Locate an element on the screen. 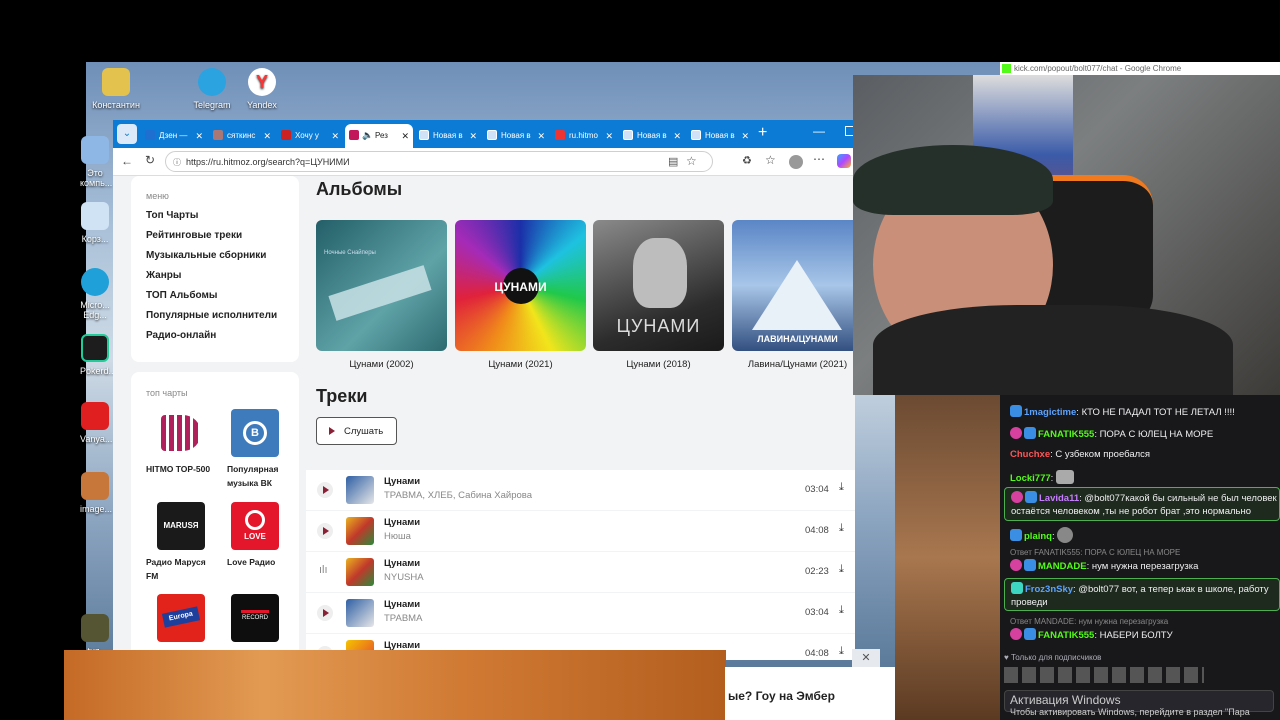 This screenshot has height=720, width=1280. tab-2: сяткинс ✕ is located at coordinates (242, 136).